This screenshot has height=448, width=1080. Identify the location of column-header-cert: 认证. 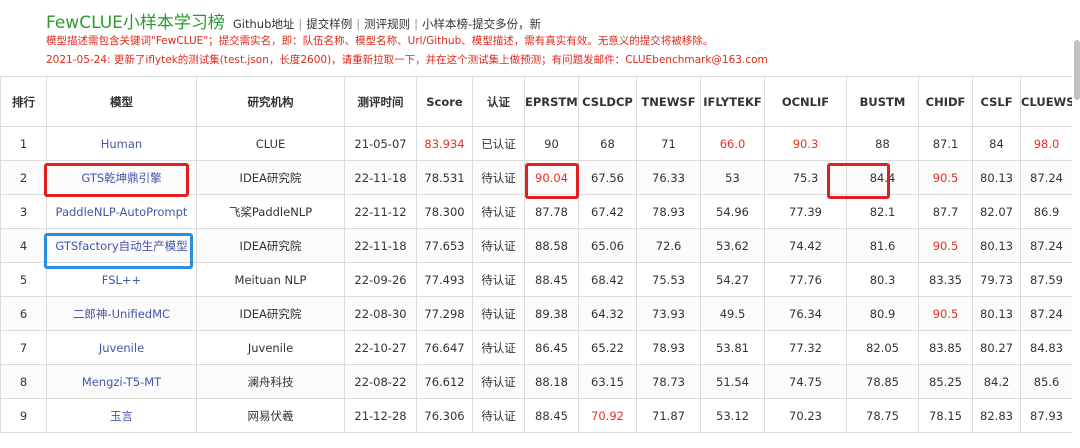
(498, 101).